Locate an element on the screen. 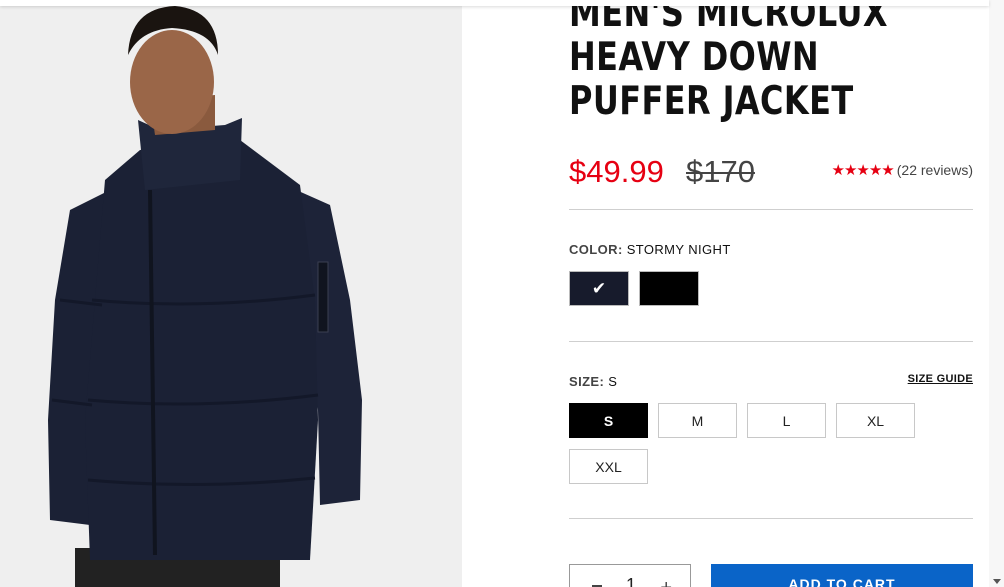 The width and height of the screenshot is (1004, 587). size-option-m: M is located at coordinates (697, 420).